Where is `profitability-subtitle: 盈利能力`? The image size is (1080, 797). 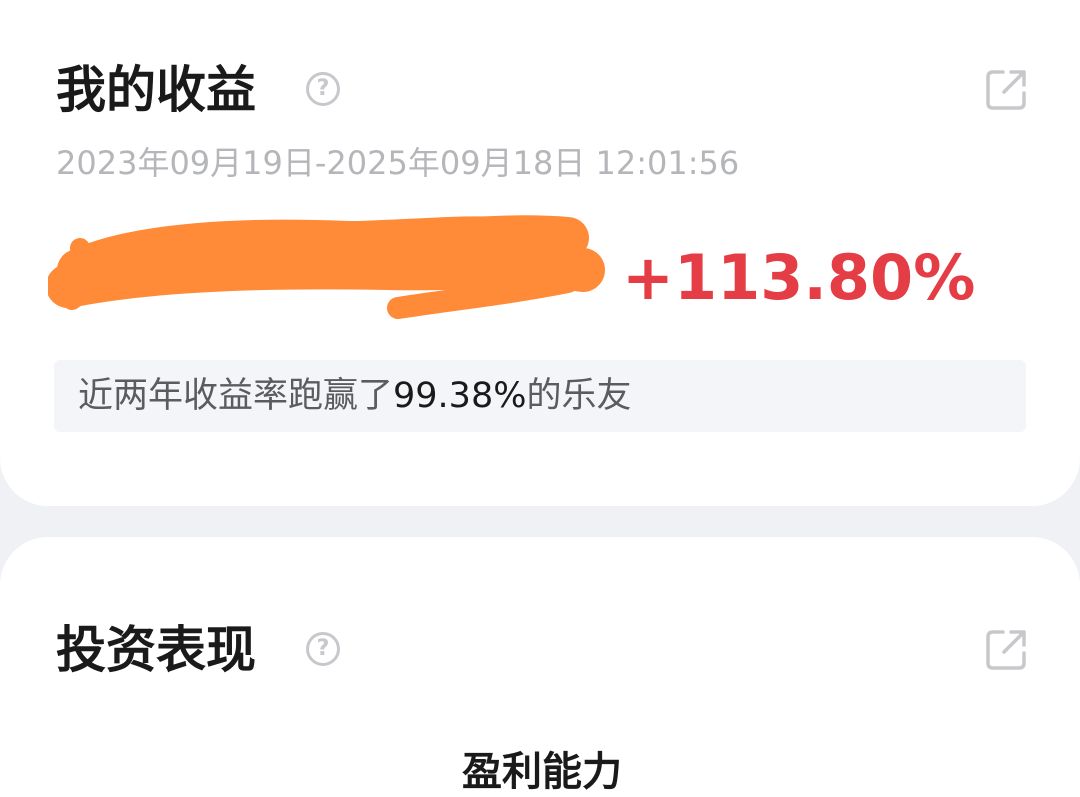 profitability-subtitle: 盈利能力 is located at coordinates (542, 772).